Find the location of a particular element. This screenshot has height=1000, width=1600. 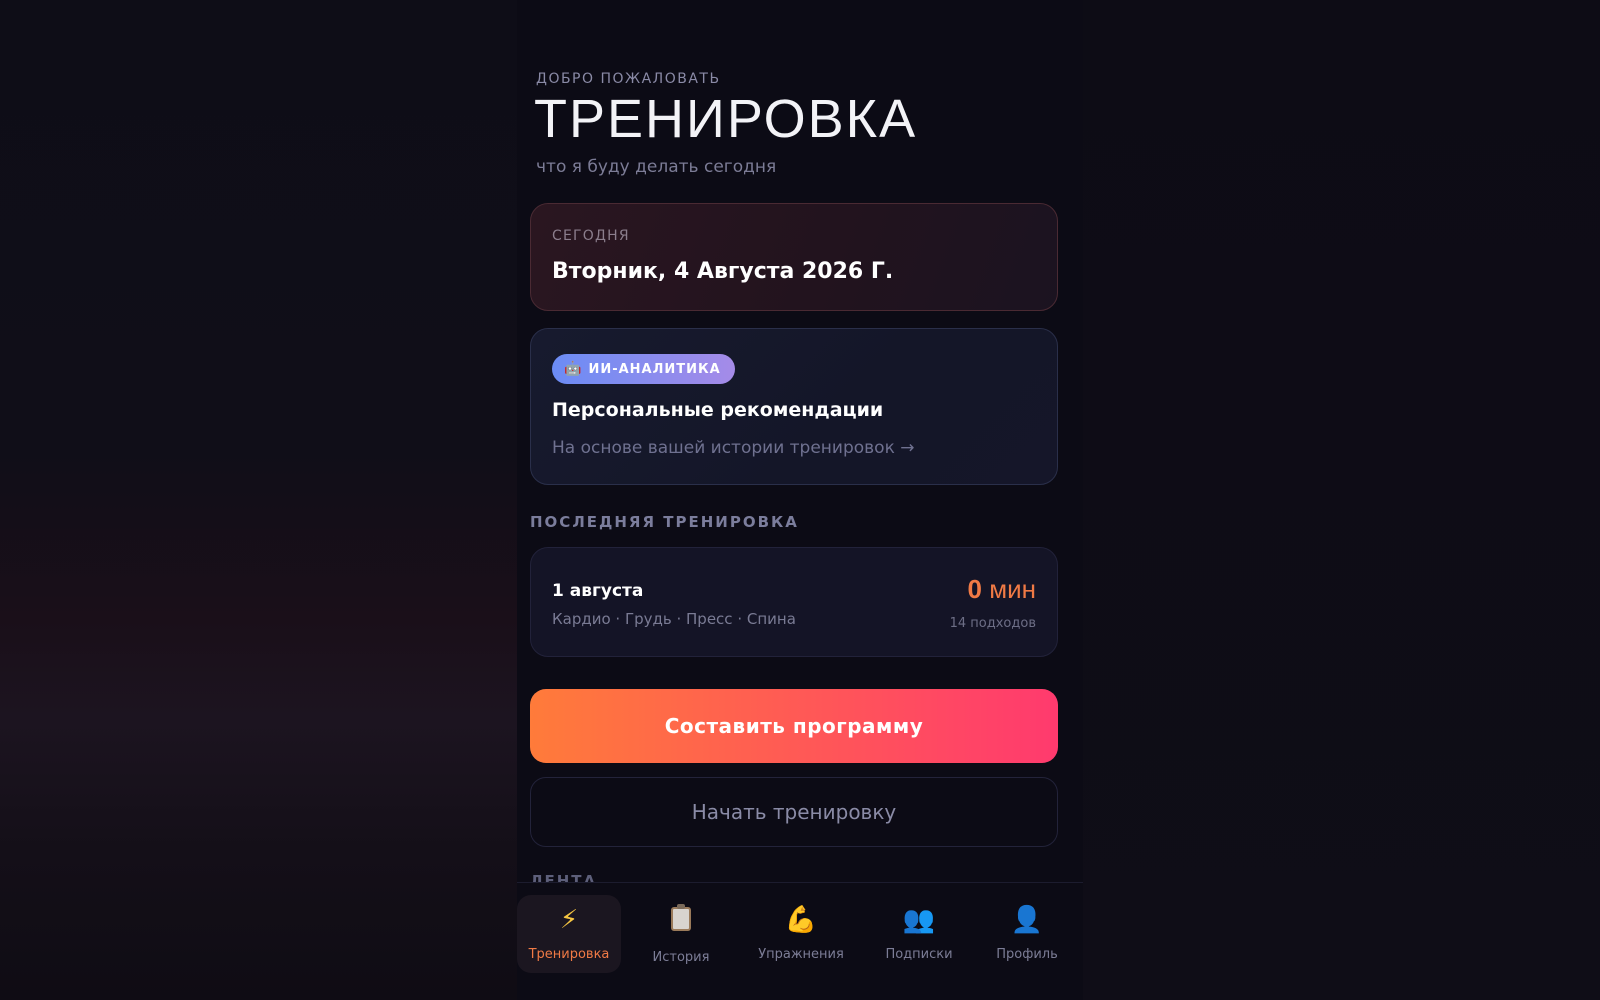

lightning-icon: ⚡ is located at coordinates (569, 920).